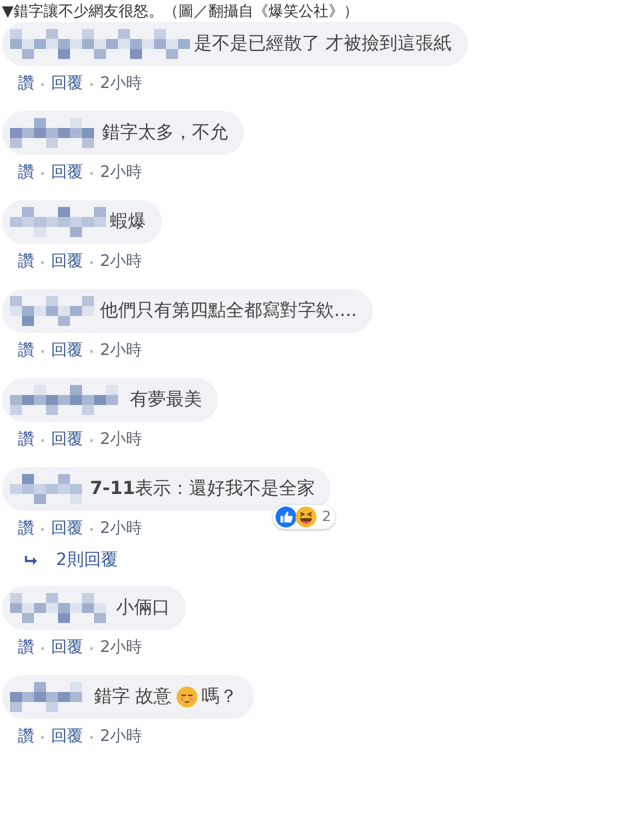  Describe the element at coordinates (133, 696) in the screenshot. I see `comment-text: 錯字 故意` at that location.